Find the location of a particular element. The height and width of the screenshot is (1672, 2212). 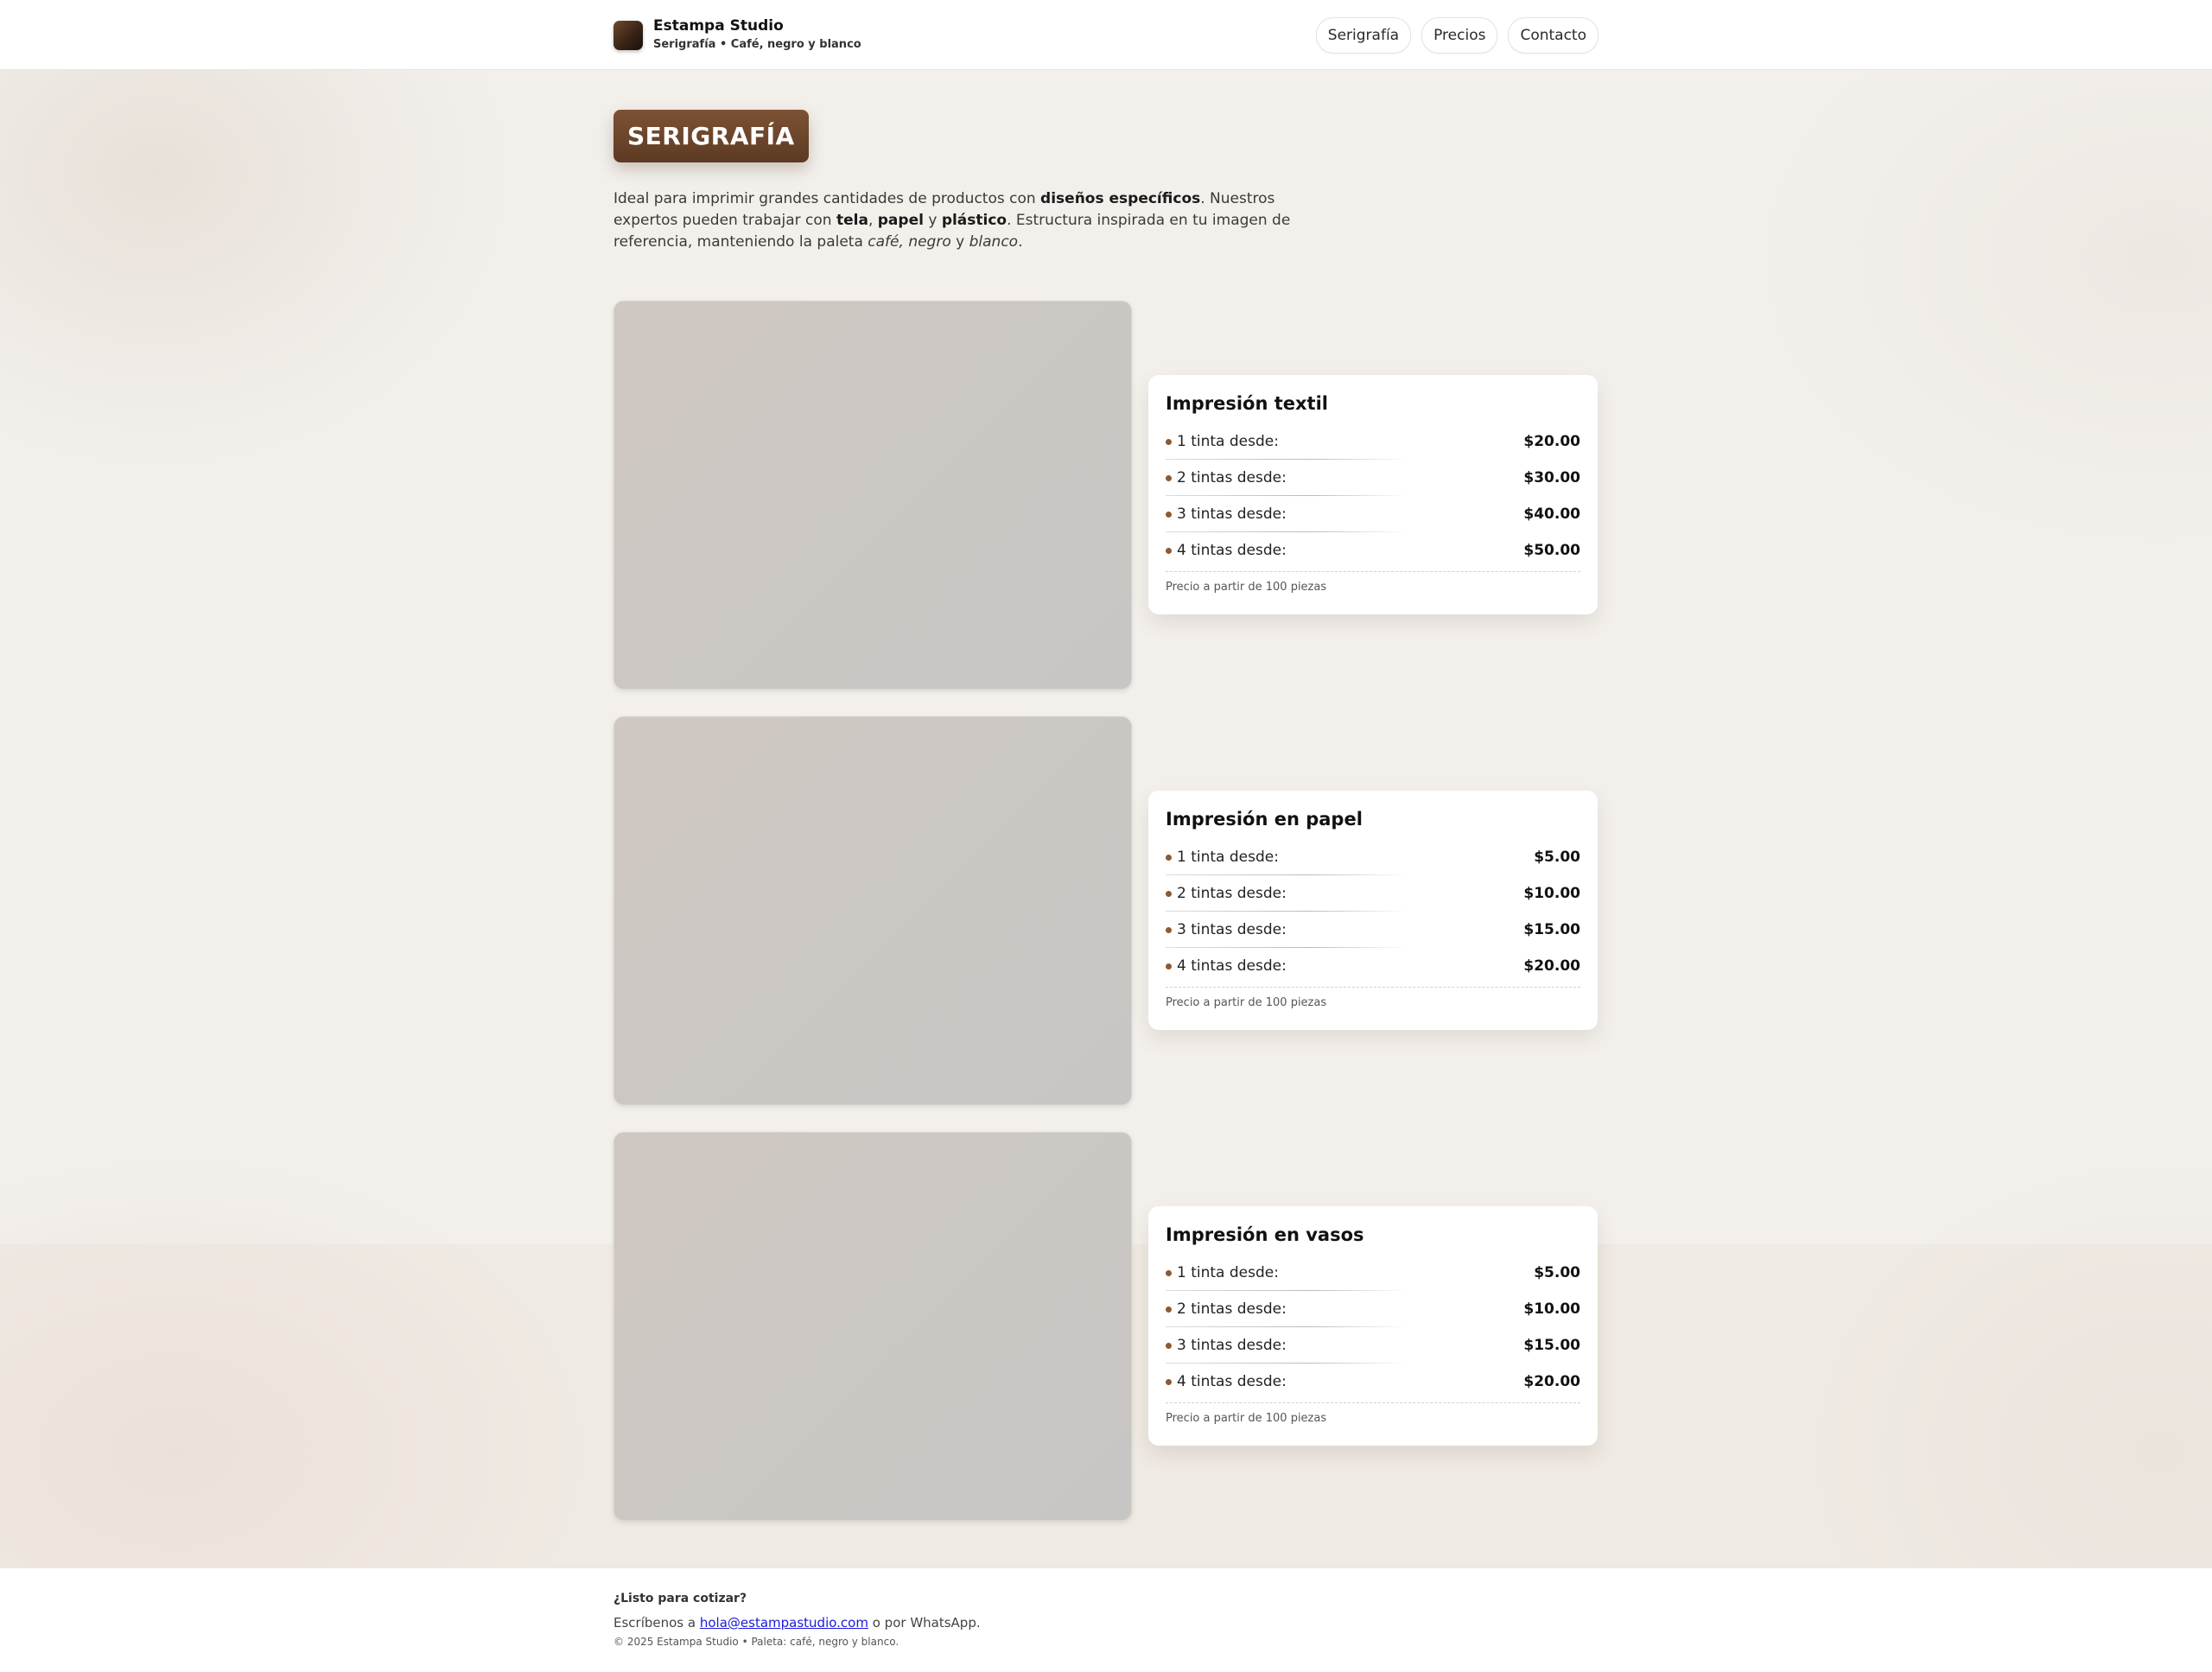

price-row: 2 tintas desde: $30.00 is located at coordinates (1373, 478).